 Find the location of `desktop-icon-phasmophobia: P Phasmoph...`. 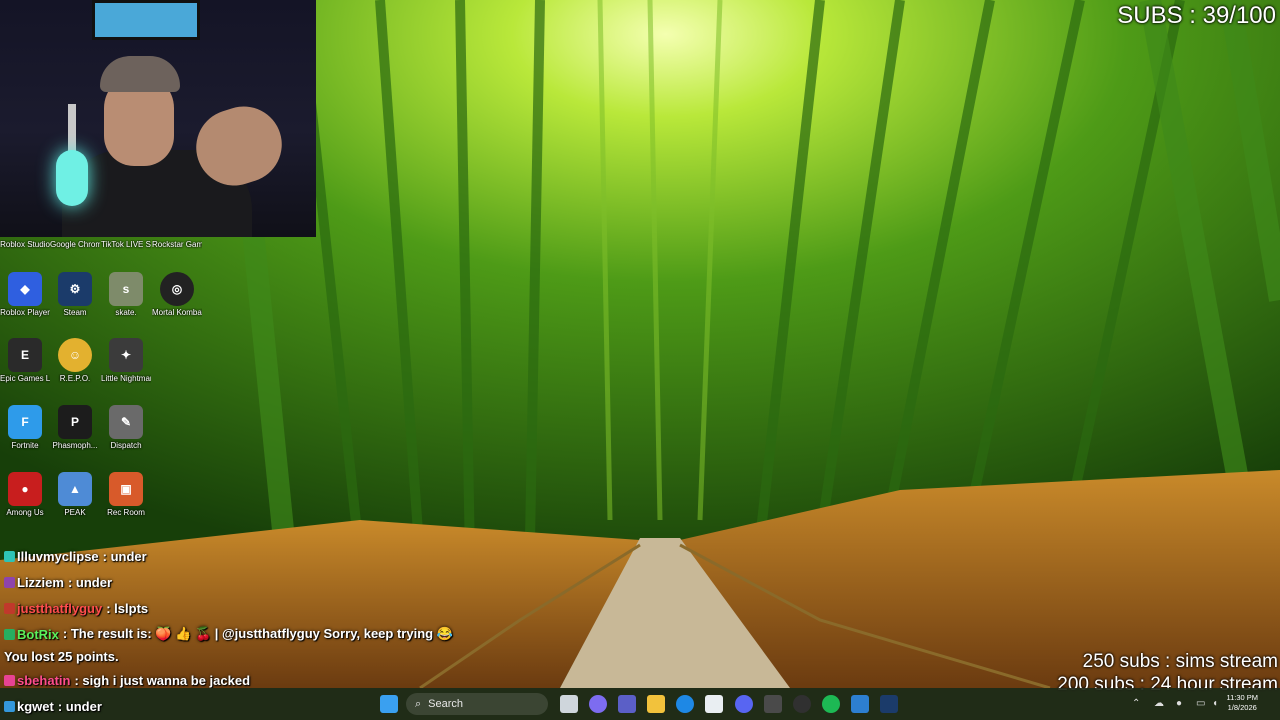

desktop-icon-phasmophobia: P Phasmoph... is located at coordinates (75, 428).